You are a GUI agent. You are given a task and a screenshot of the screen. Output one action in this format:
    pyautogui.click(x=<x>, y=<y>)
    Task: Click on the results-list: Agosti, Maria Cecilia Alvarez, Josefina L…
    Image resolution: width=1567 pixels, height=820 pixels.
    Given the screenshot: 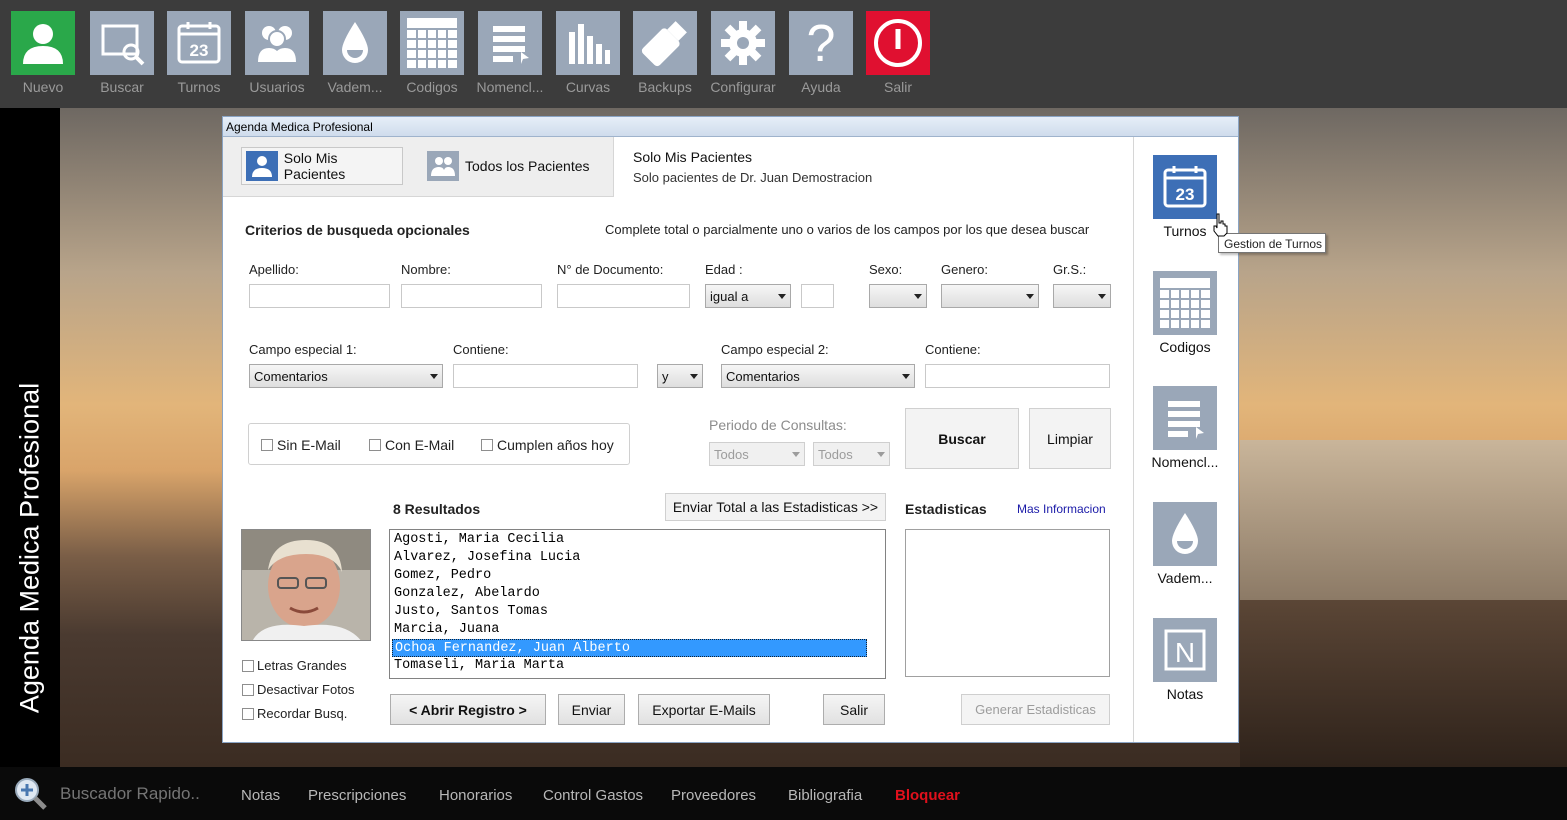 What is the action you would take?
    pyautogui.click(x=637, y=604)
    